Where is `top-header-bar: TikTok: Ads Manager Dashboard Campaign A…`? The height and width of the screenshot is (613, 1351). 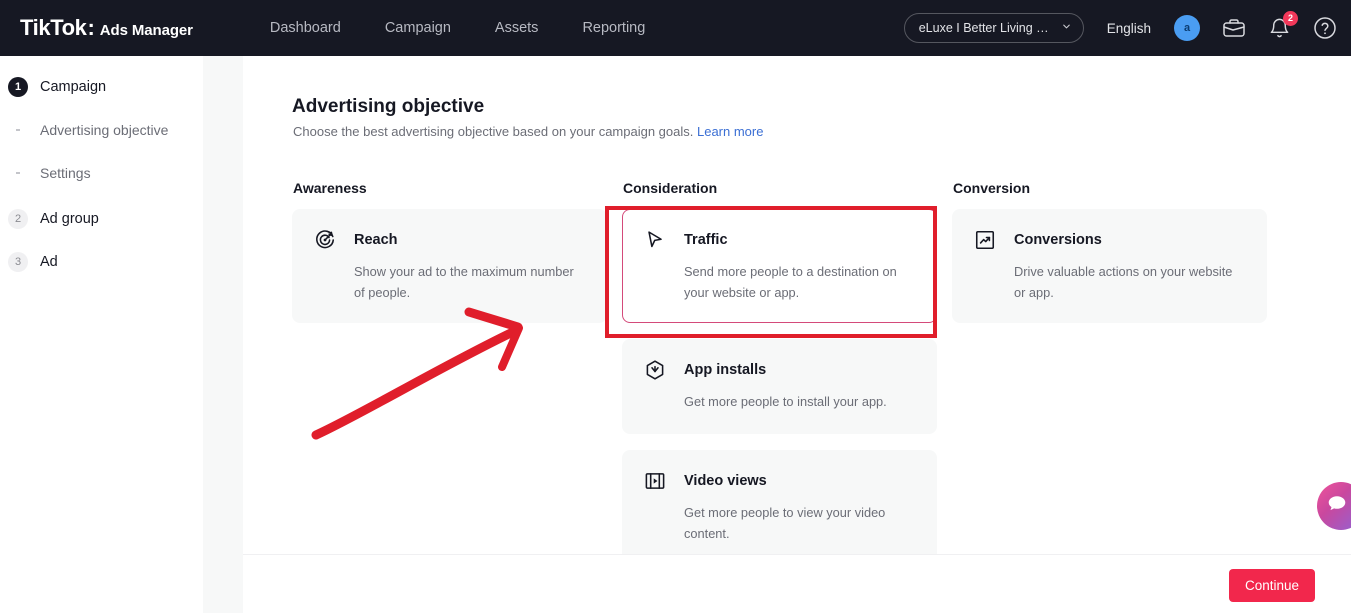 top-header-bar: TikTok: Ads Manager Dashboard Campaign A… is located at coordinates (675, 28).